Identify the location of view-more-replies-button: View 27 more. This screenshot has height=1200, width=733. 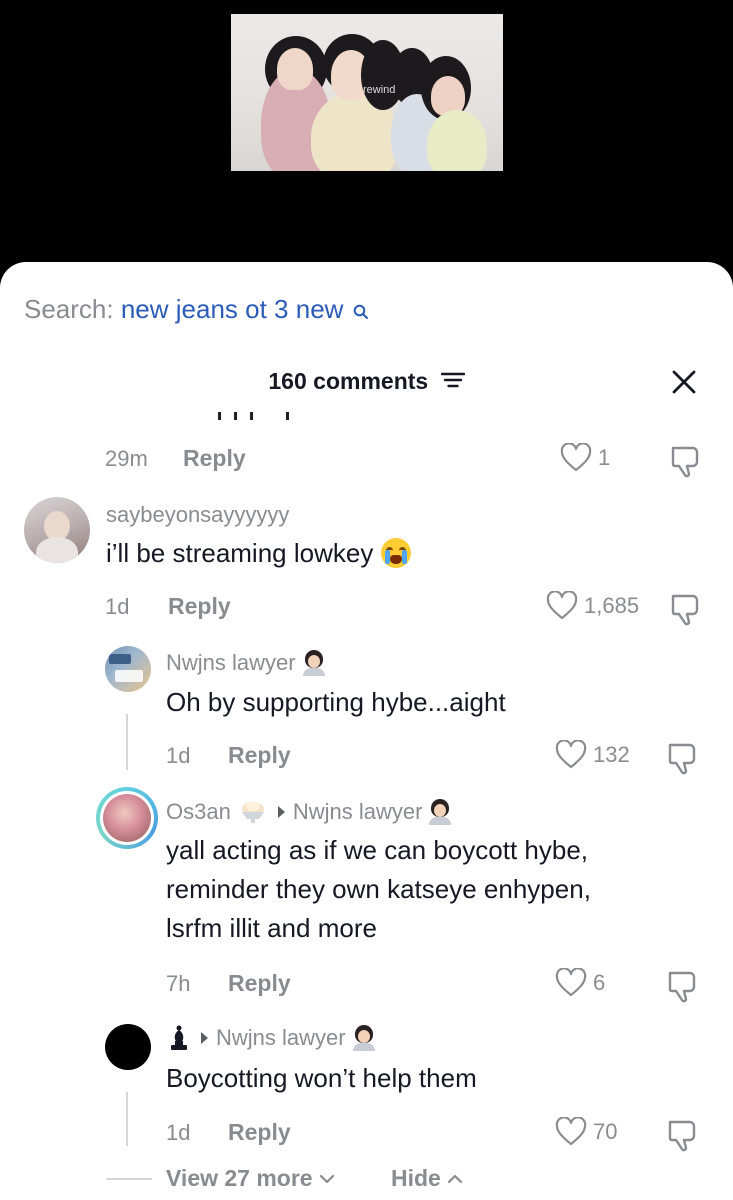
(250, 1178).